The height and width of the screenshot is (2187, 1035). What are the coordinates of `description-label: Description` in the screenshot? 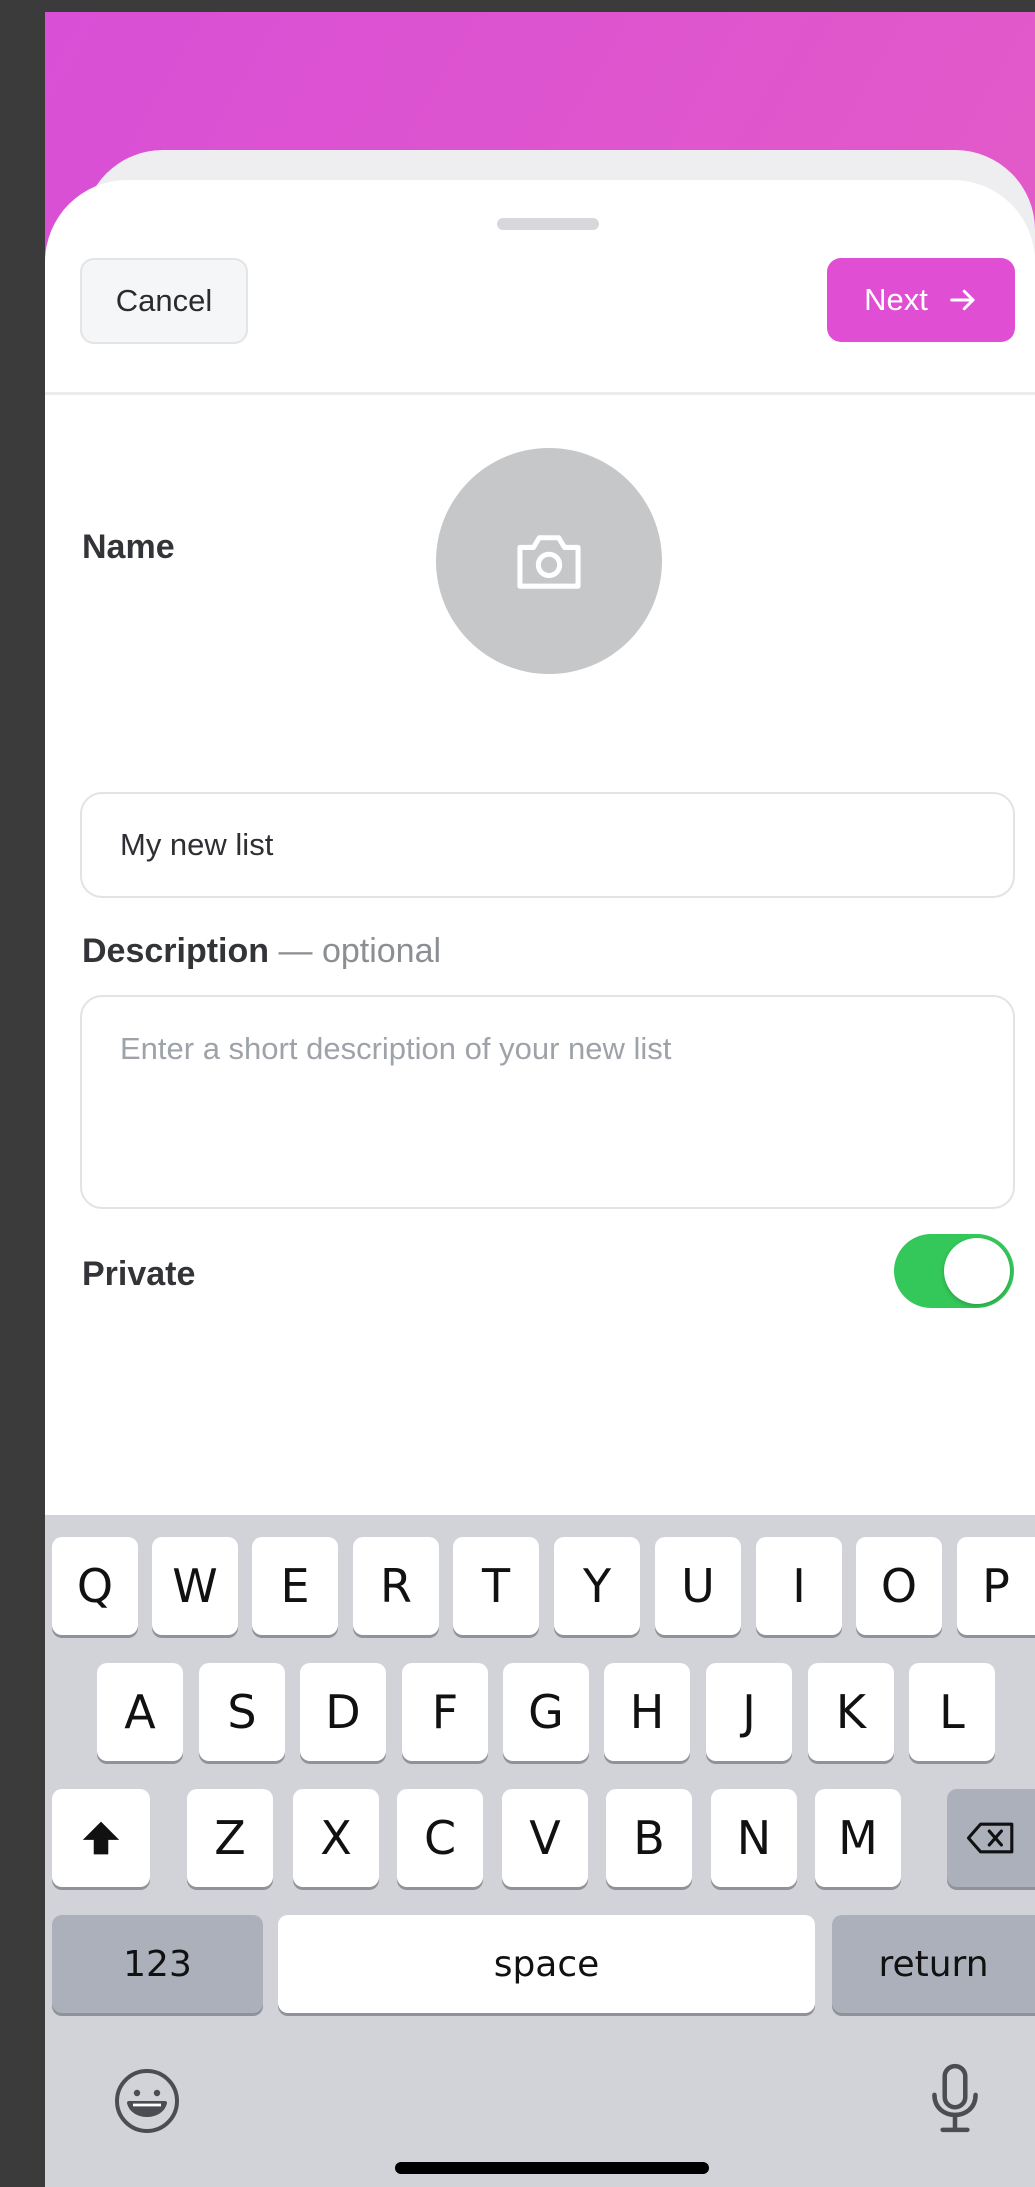 It's located at (176, 951).